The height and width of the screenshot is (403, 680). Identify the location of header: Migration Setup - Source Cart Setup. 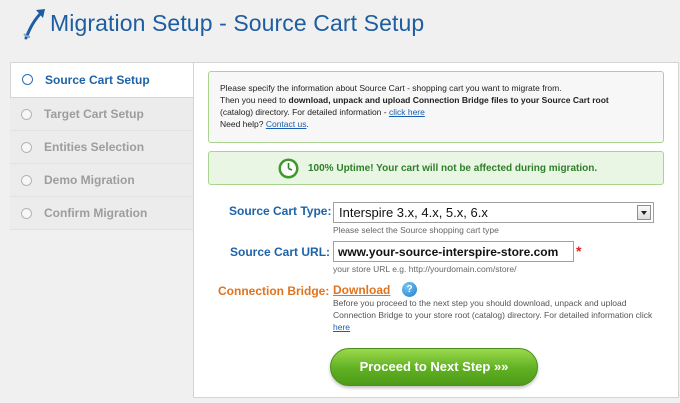
(340, 25).